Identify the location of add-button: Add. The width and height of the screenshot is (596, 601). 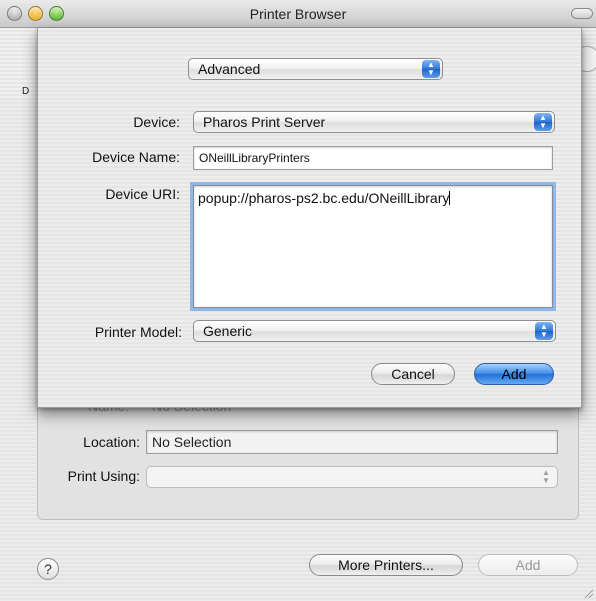
(514, 374).